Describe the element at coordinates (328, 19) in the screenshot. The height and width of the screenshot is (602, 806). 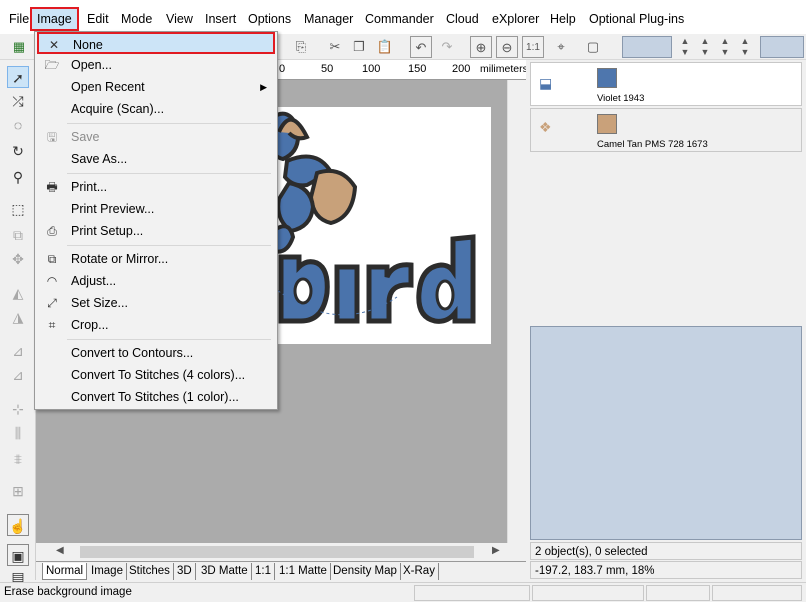
I see `menu-manager: Manager` at that location.